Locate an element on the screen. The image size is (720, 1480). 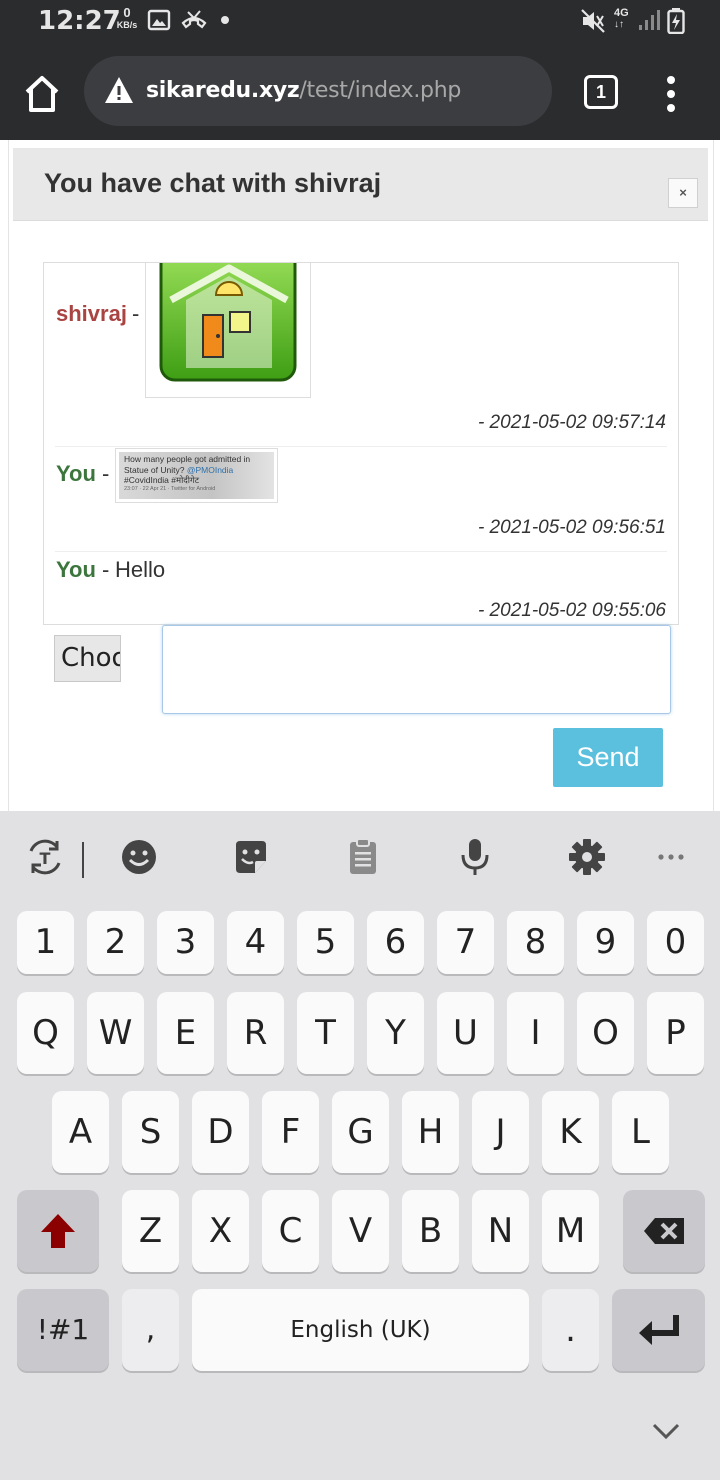
key-q: Q is located at coordinates (45, 1033).